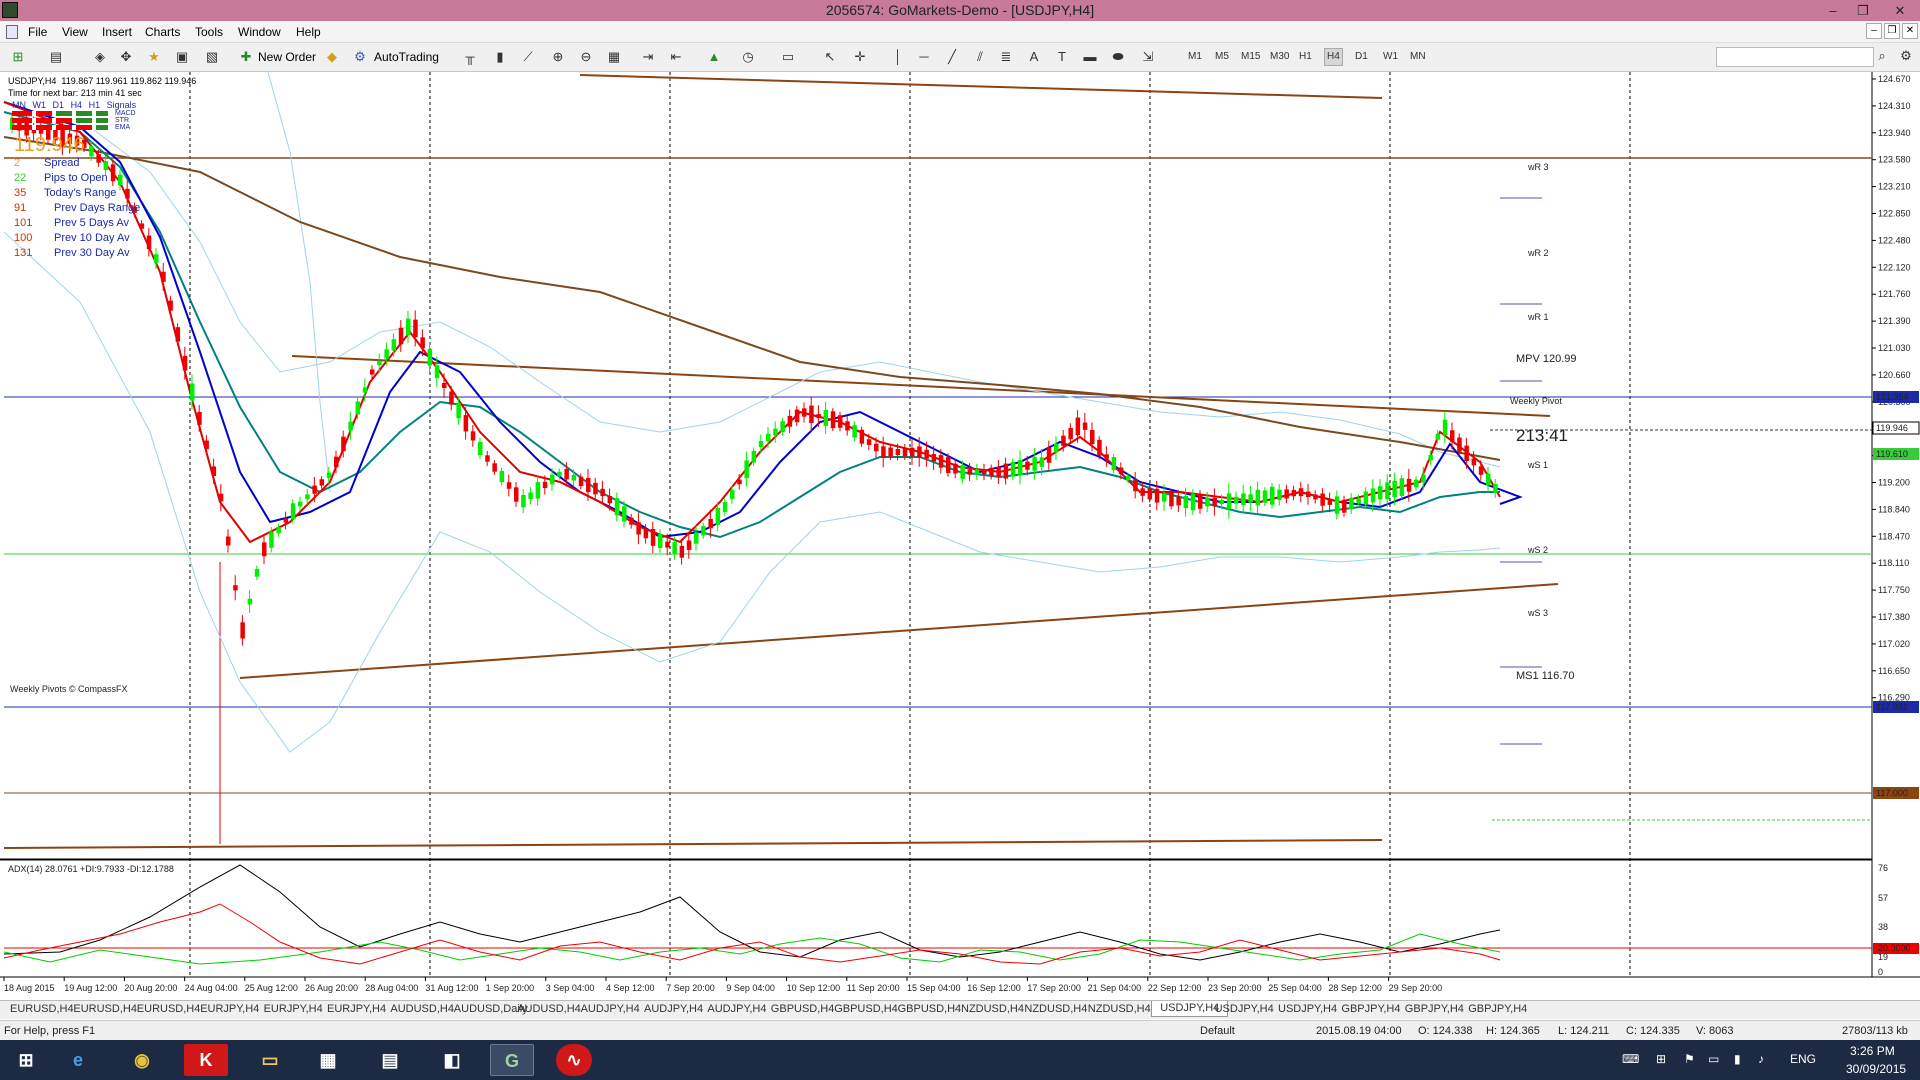 This screenshot has width=1920, height=1080. I want to click on menu-charts: Charts, so click(162, 32).